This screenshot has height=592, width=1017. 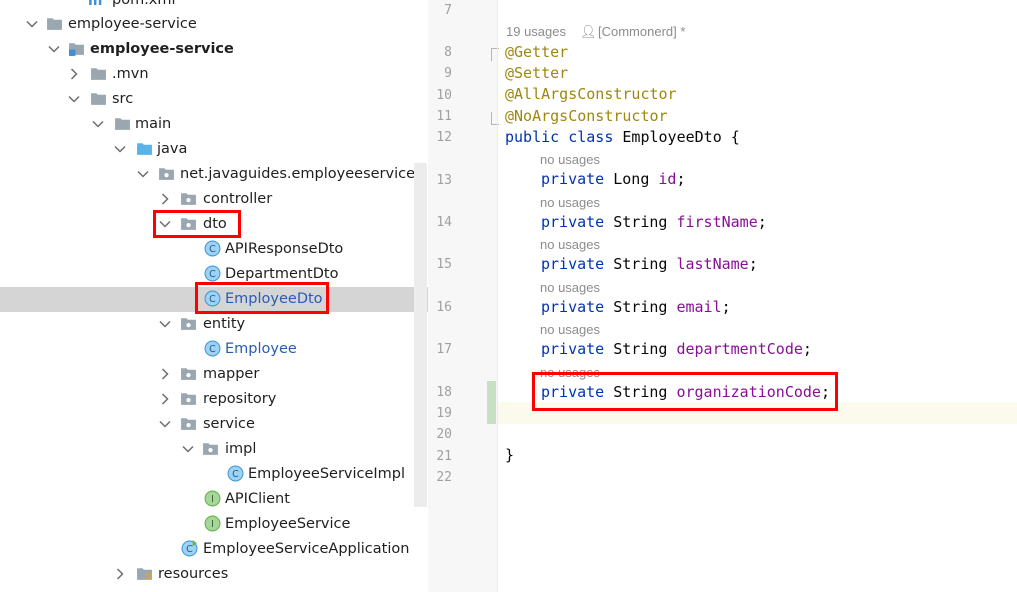 I want to click on annotation-line: @AllArgsConstructor, so click(x=591, y=94).